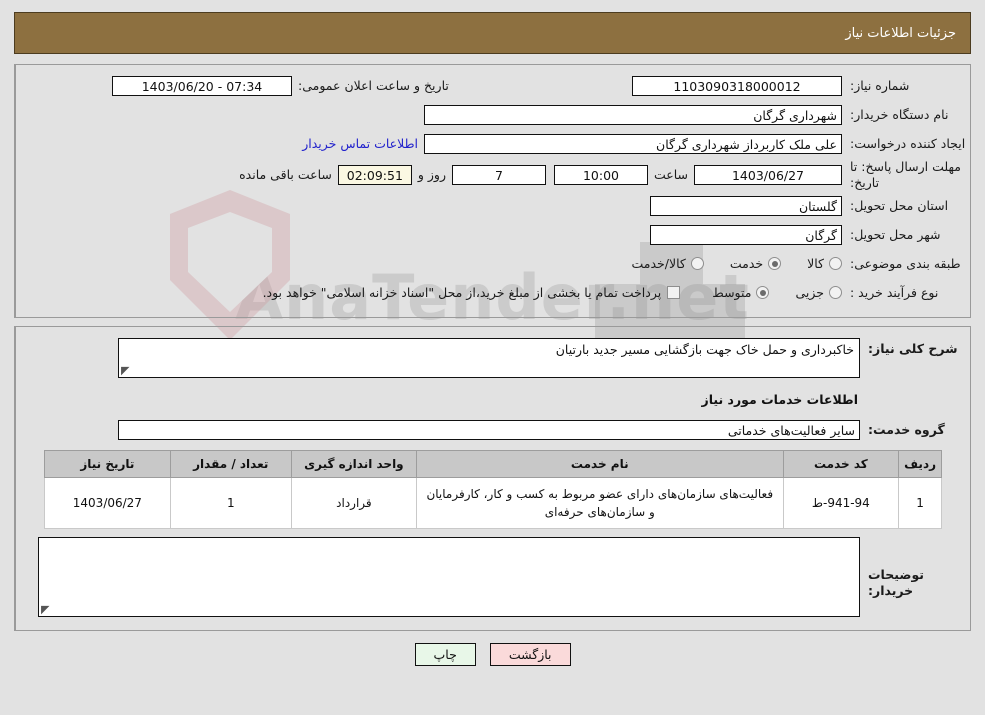 Image resolution: width=985 pixels, height=715 pixels. Describe the element at coordinates (530, 655) in the screenshot. I see `back-button: بازگشت` at that location.